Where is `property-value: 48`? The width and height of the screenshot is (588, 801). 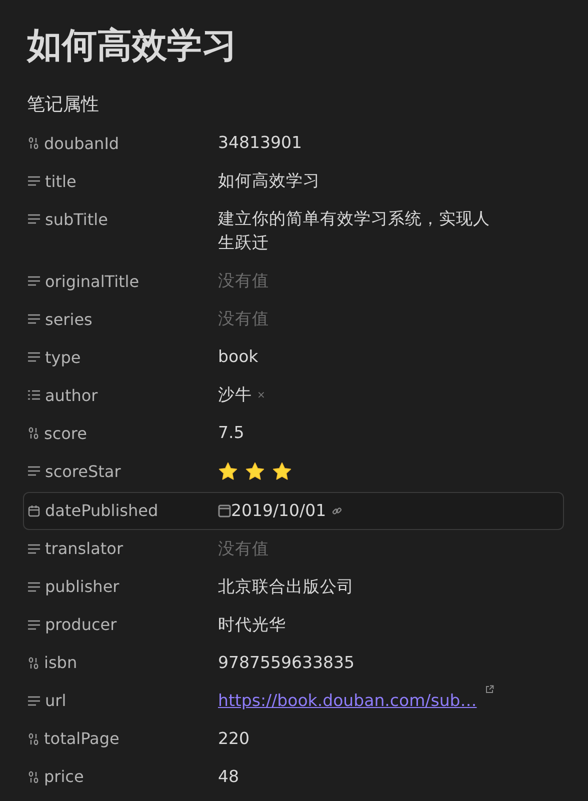
property-value: 48 is located at coordinates (358, 776).